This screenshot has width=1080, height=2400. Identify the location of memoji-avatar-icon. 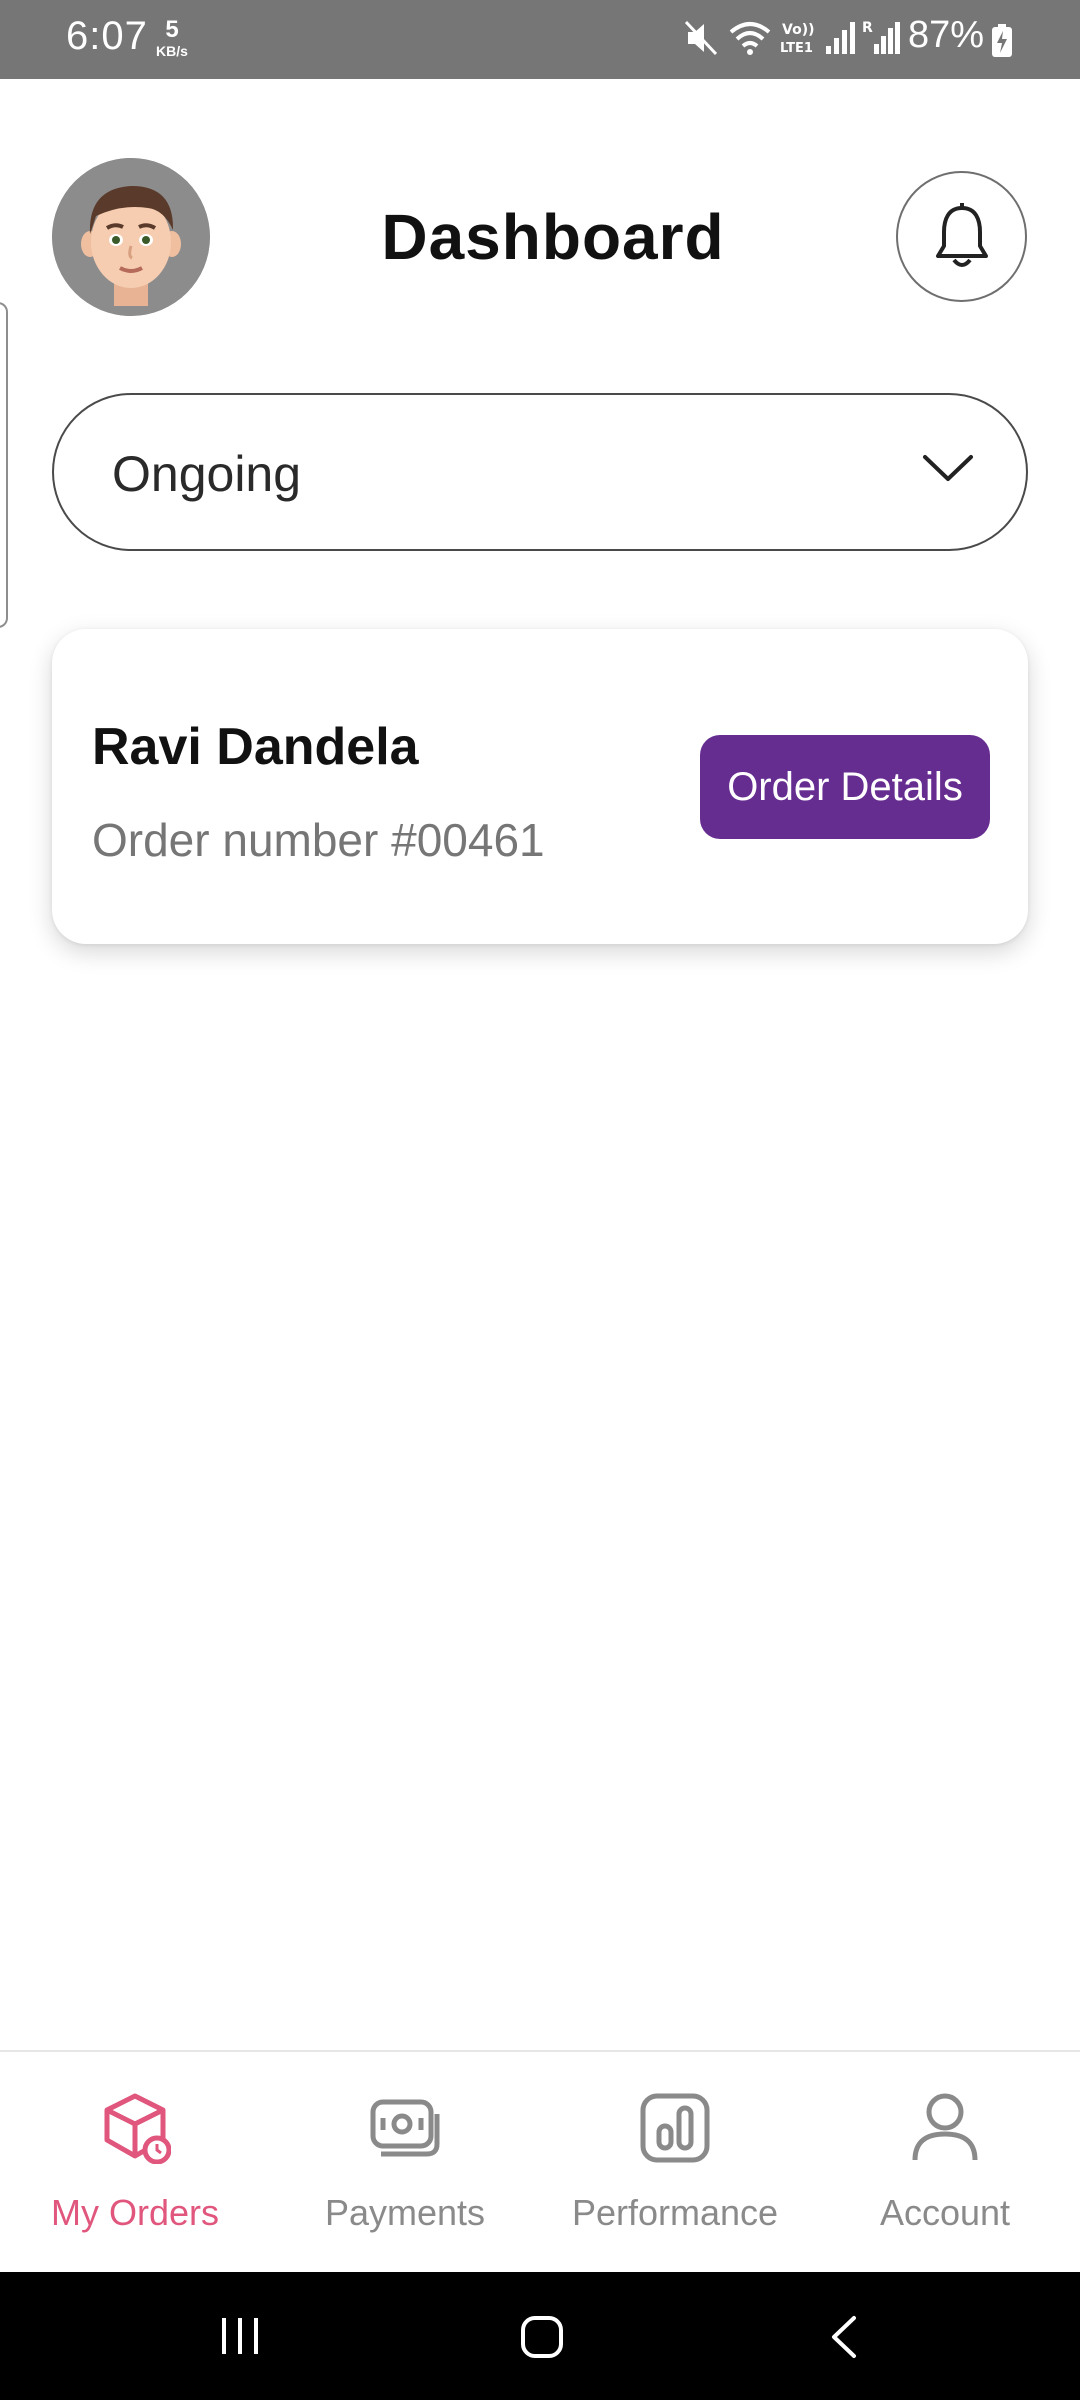
(131, 237).